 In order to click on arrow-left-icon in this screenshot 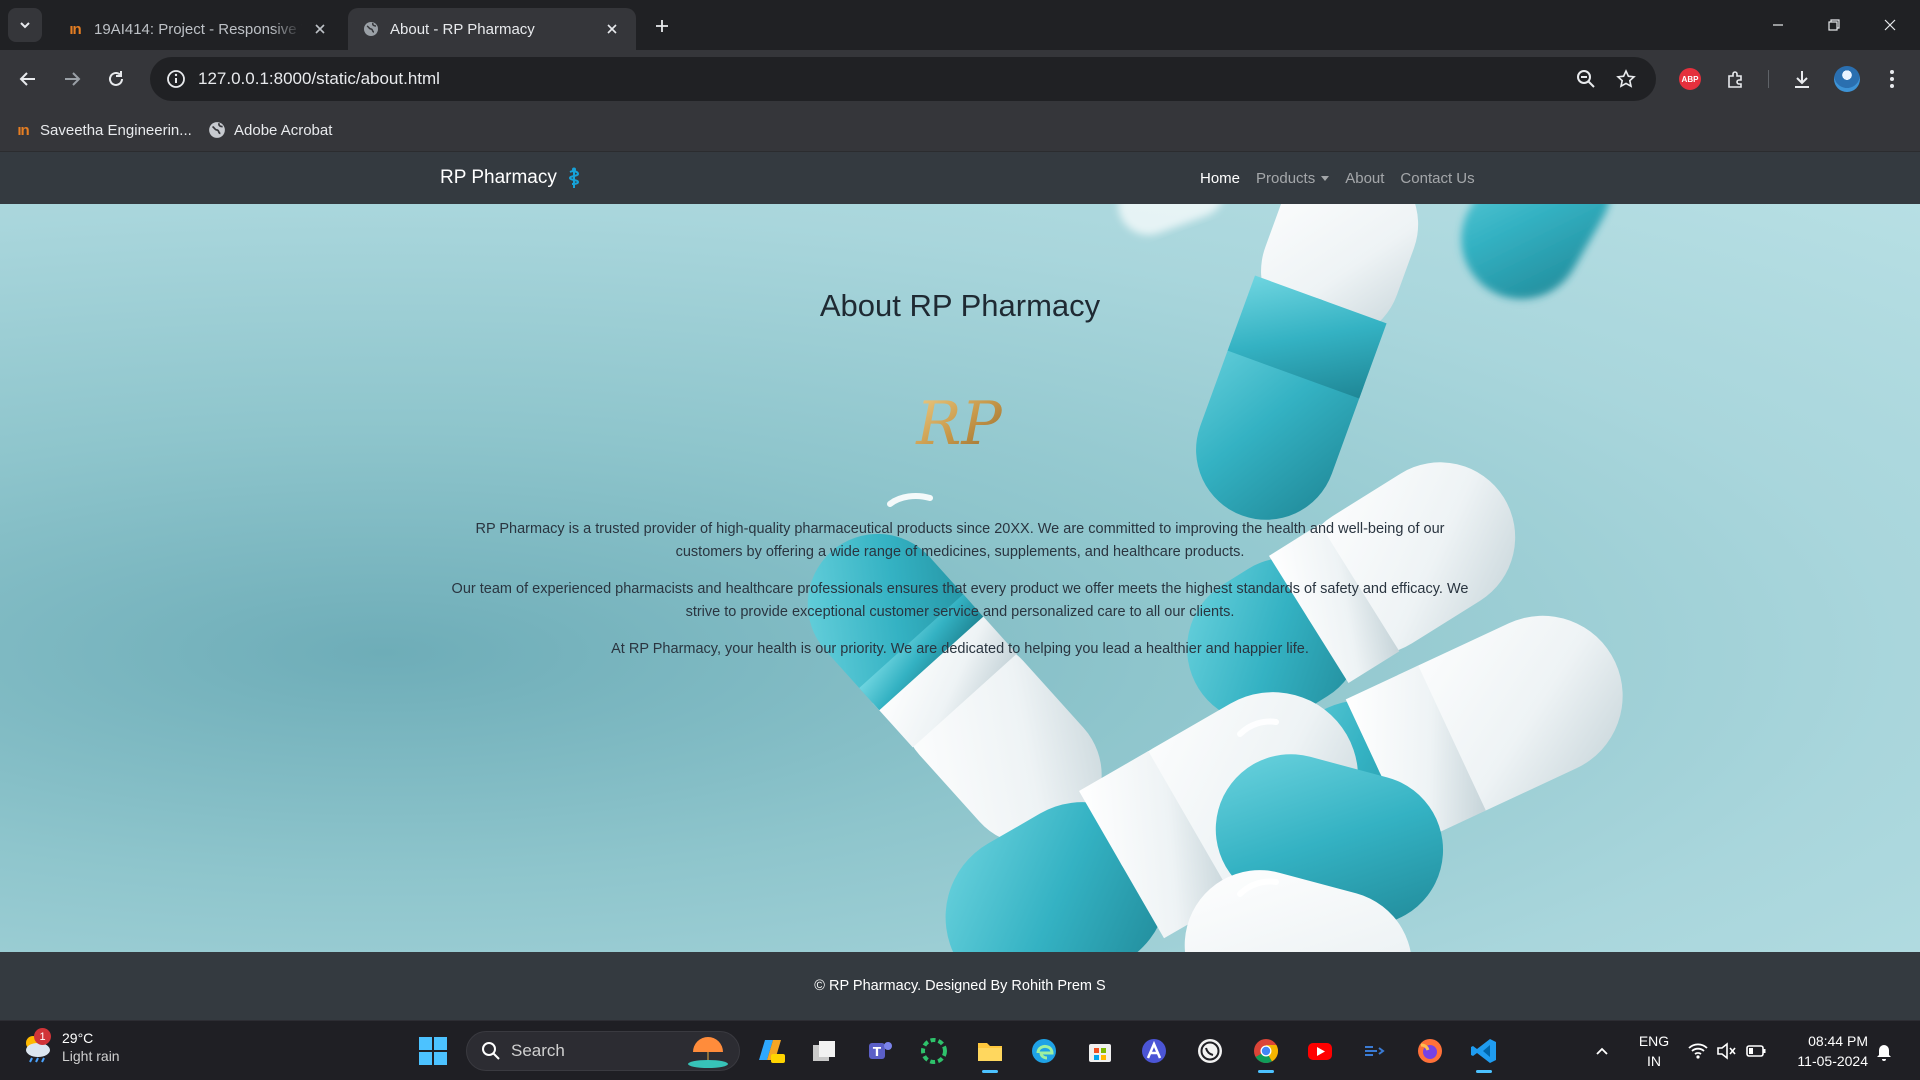, I will do `click(27, 79)`.